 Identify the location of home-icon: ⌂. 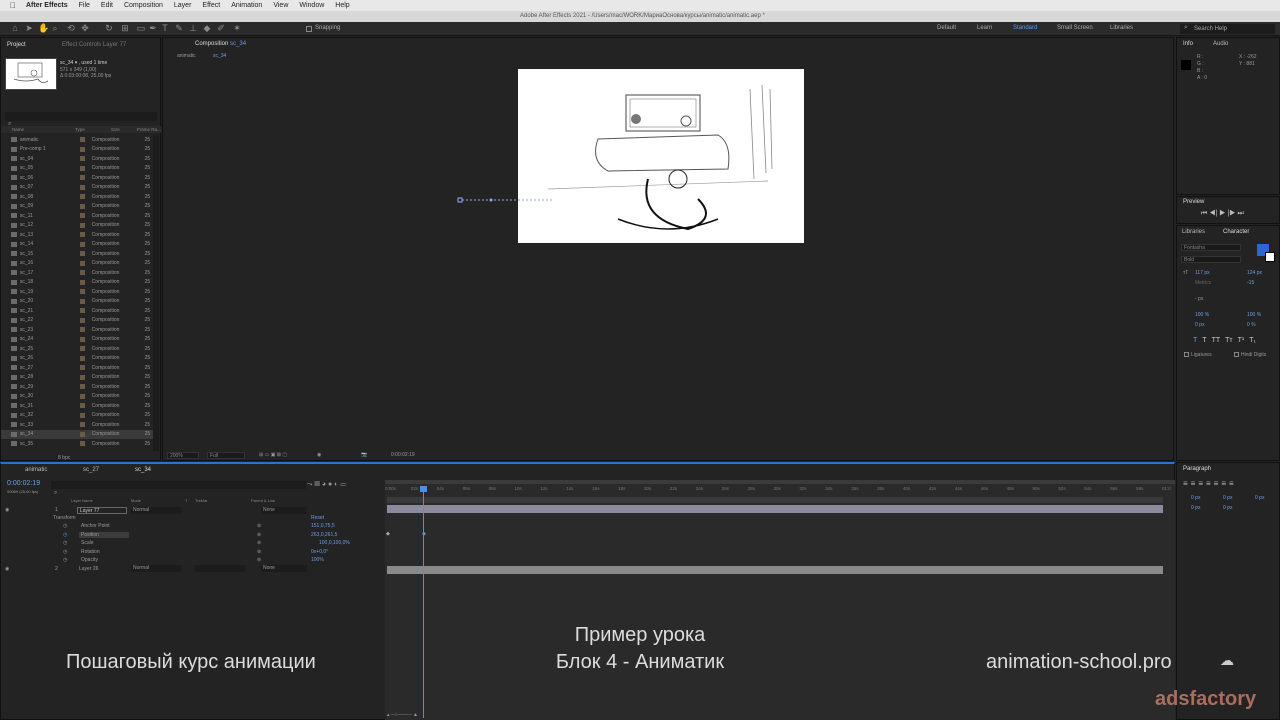
(15, 28).